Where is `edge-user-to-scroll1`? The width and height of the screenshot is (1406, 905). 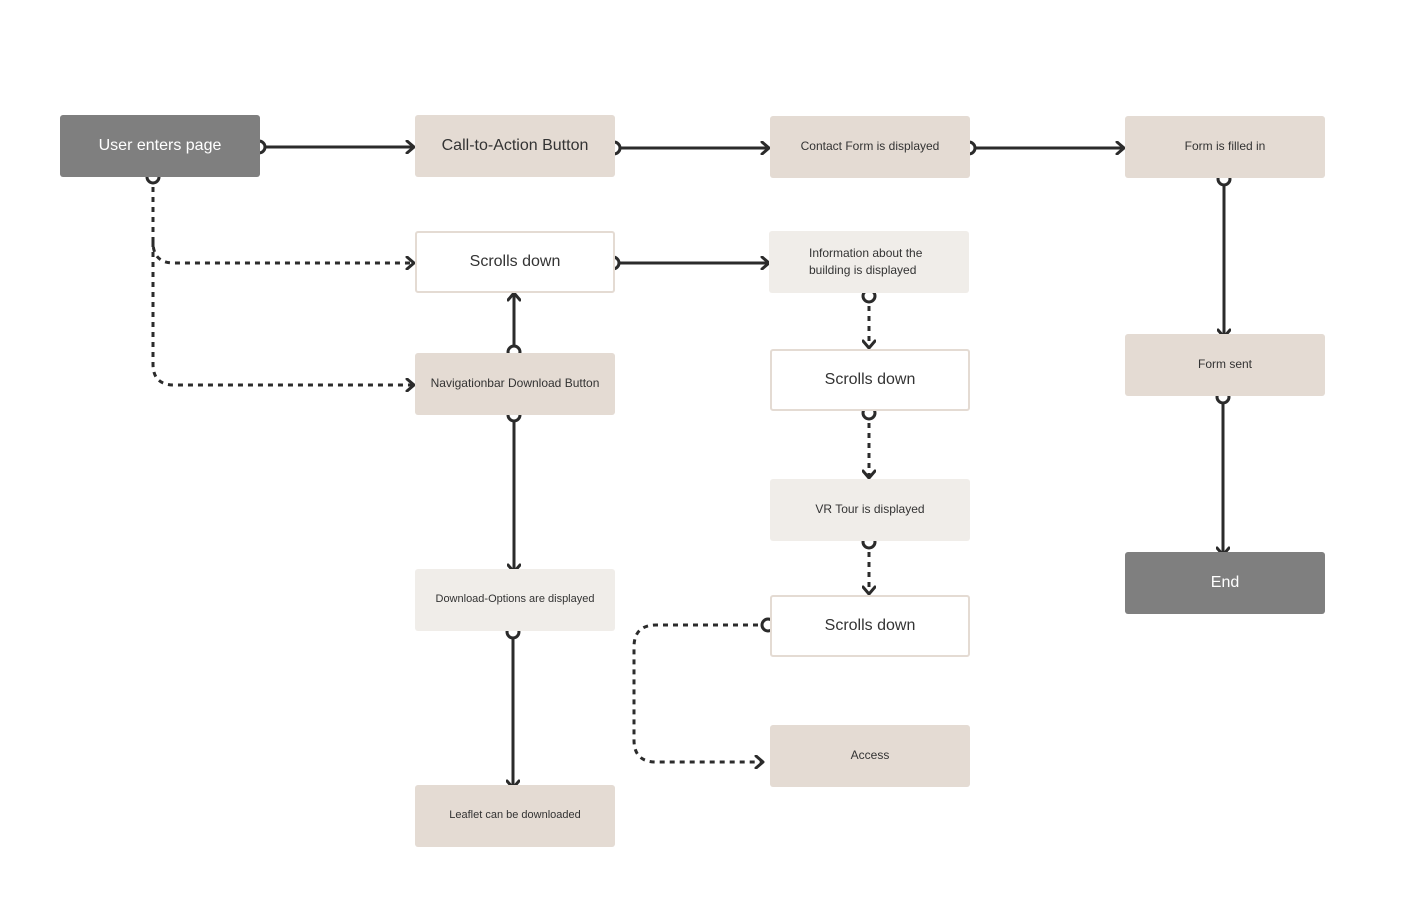
edge-user-to-scroll1 is located at coordinates (282, 220).